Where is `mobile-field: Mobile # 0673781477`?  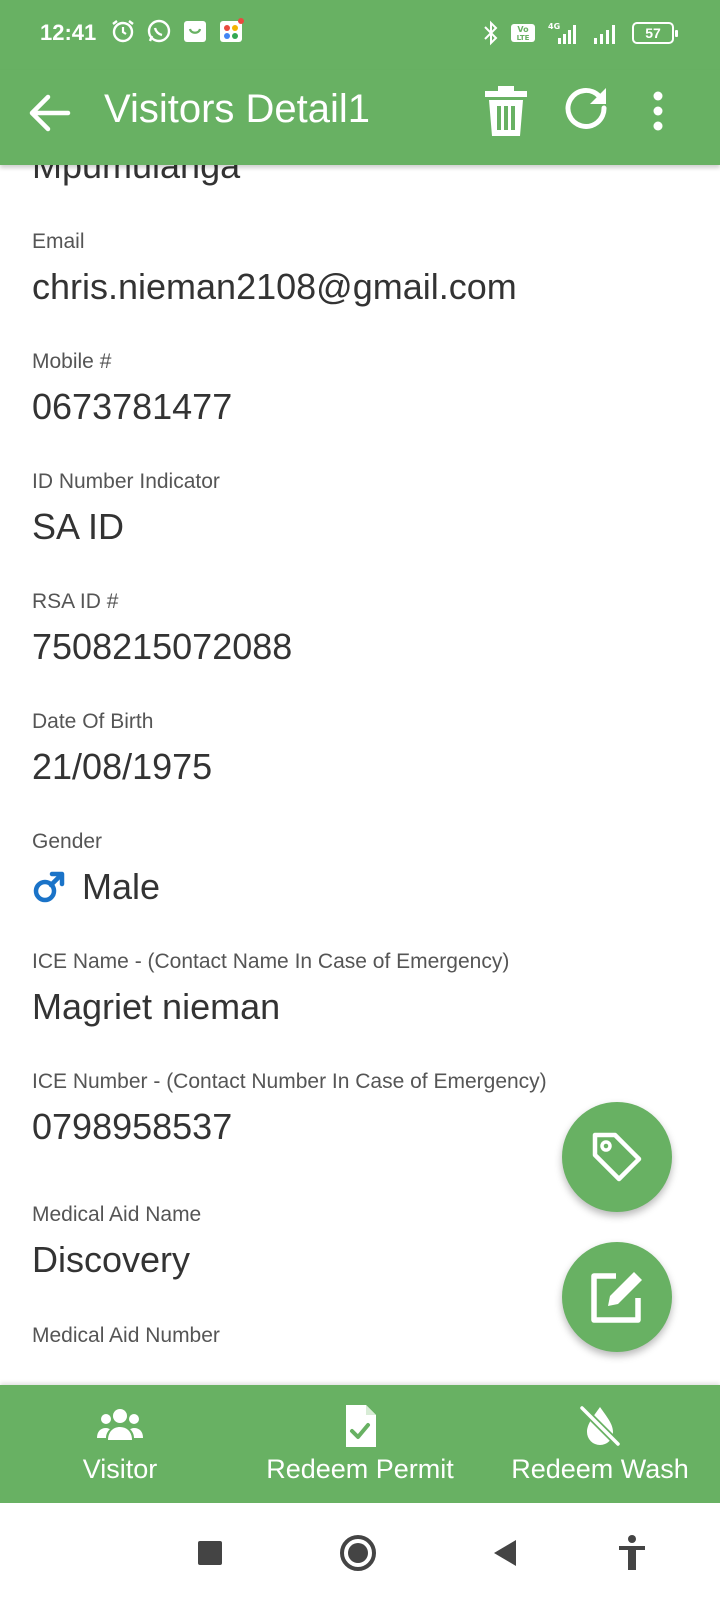
mobile-field: Mobile # 0673781477 is located at coordinates (132, 389).